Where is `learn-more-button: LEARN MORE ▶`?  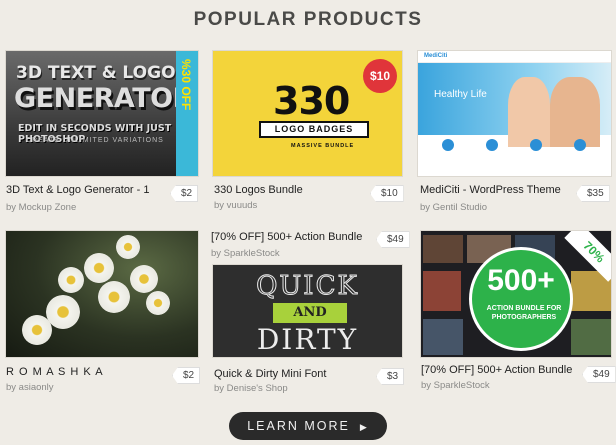 learn-more-button: LEARN MORE ▶ is located at coordinates (308, 426).